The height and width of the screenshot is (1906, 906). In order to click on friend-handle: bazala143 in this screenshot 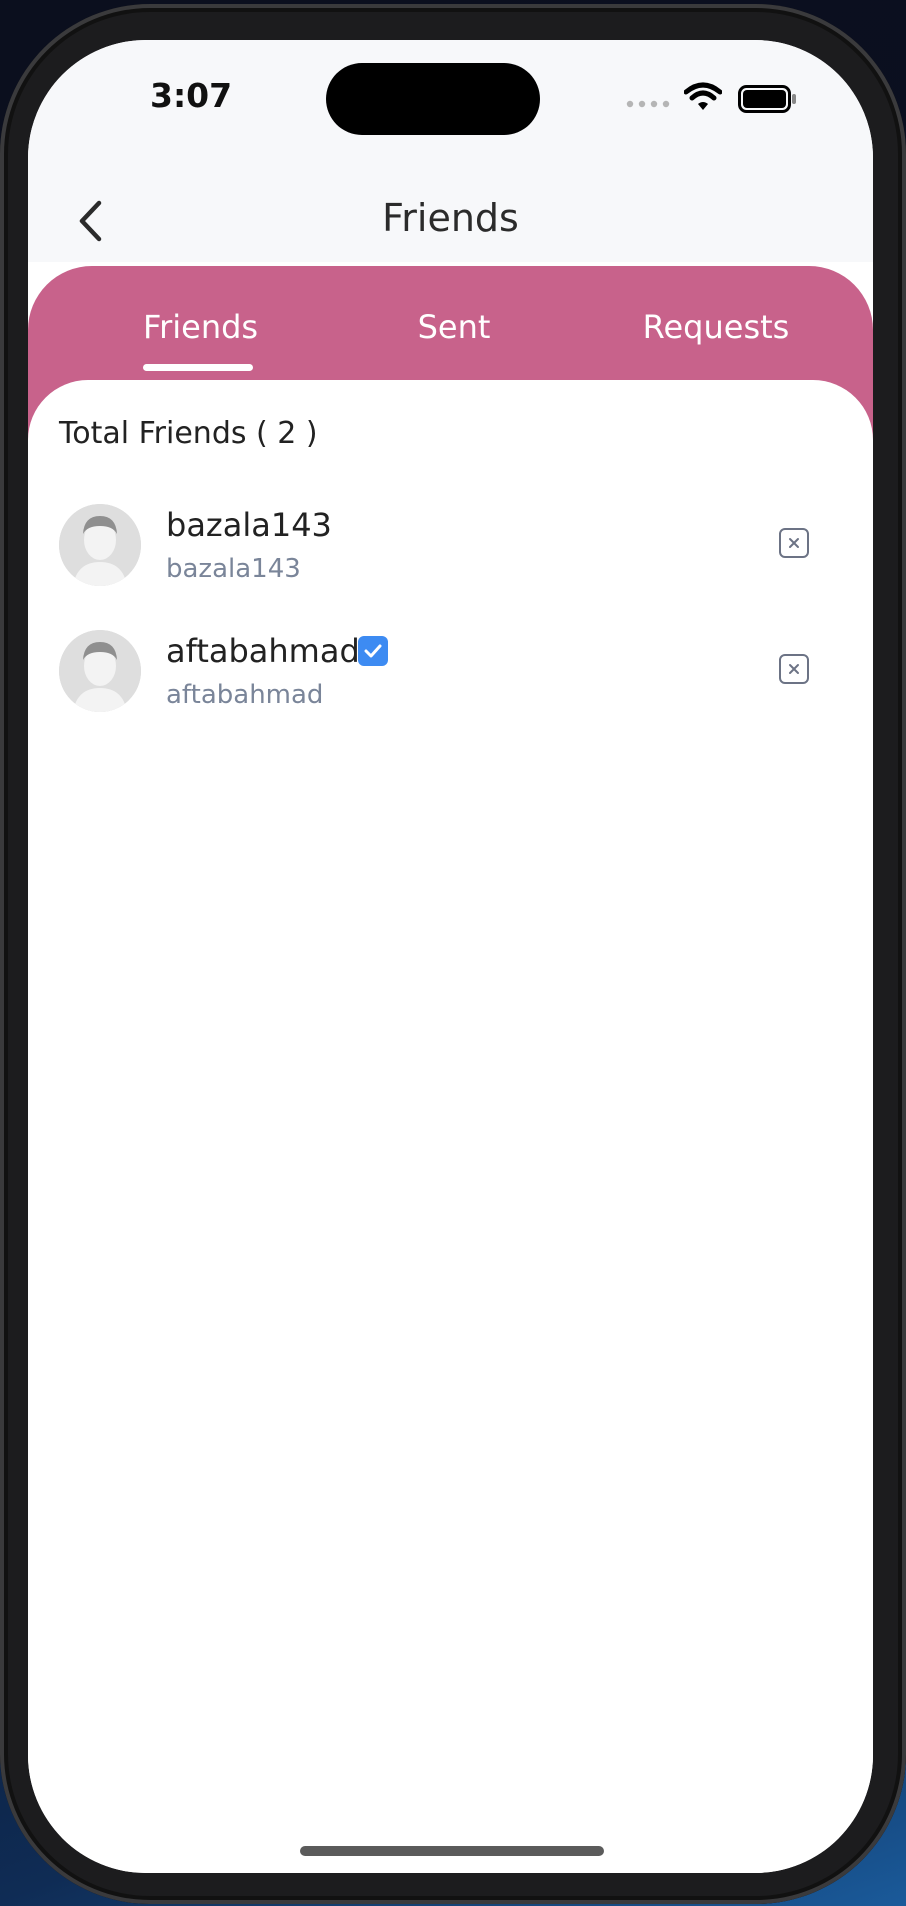, I will do `click(233, 569)`.